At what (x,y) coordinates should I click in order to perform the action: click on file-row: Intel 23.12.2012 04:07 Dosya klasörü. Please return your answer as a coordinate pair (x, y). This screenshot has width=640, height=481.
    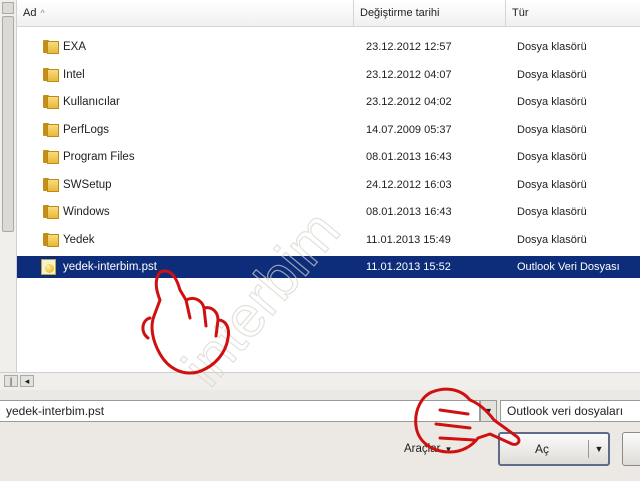
    Looking at the image, I should click on (328, 75).